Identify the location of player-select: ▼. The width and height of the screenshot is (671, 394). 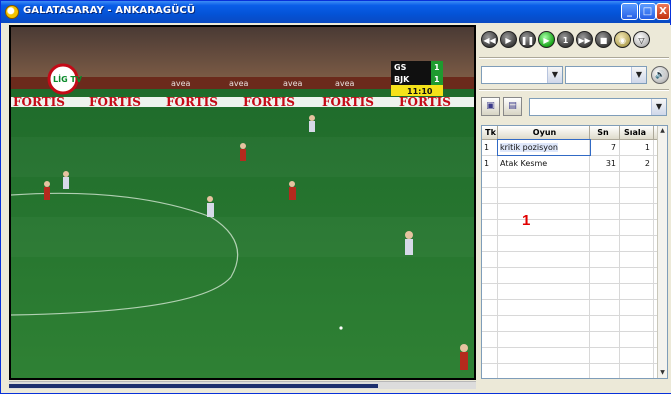
(606, 75).